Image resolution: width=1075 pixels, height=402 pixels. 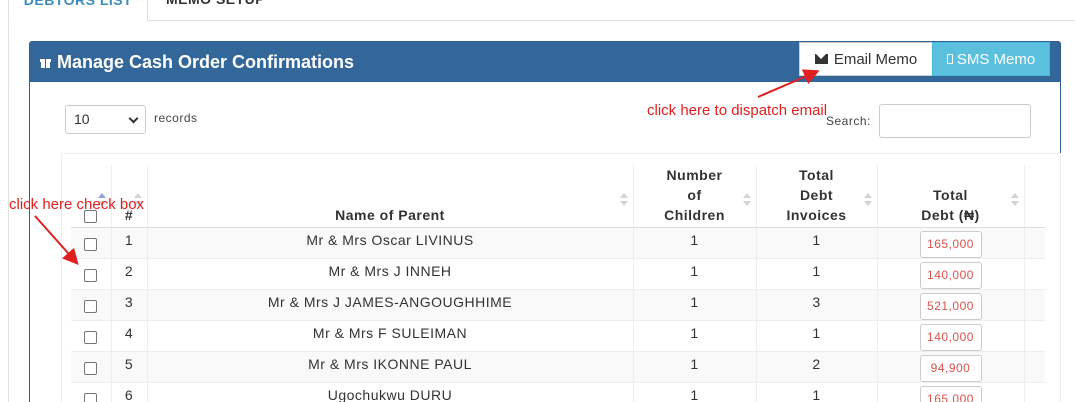 What do you see at coordinates (390, 305) in the screenshot?
I see `row-parent-name: Mr & Mrs J JAMES-ANGOUGHHIME` at bounding box center [390, 305].